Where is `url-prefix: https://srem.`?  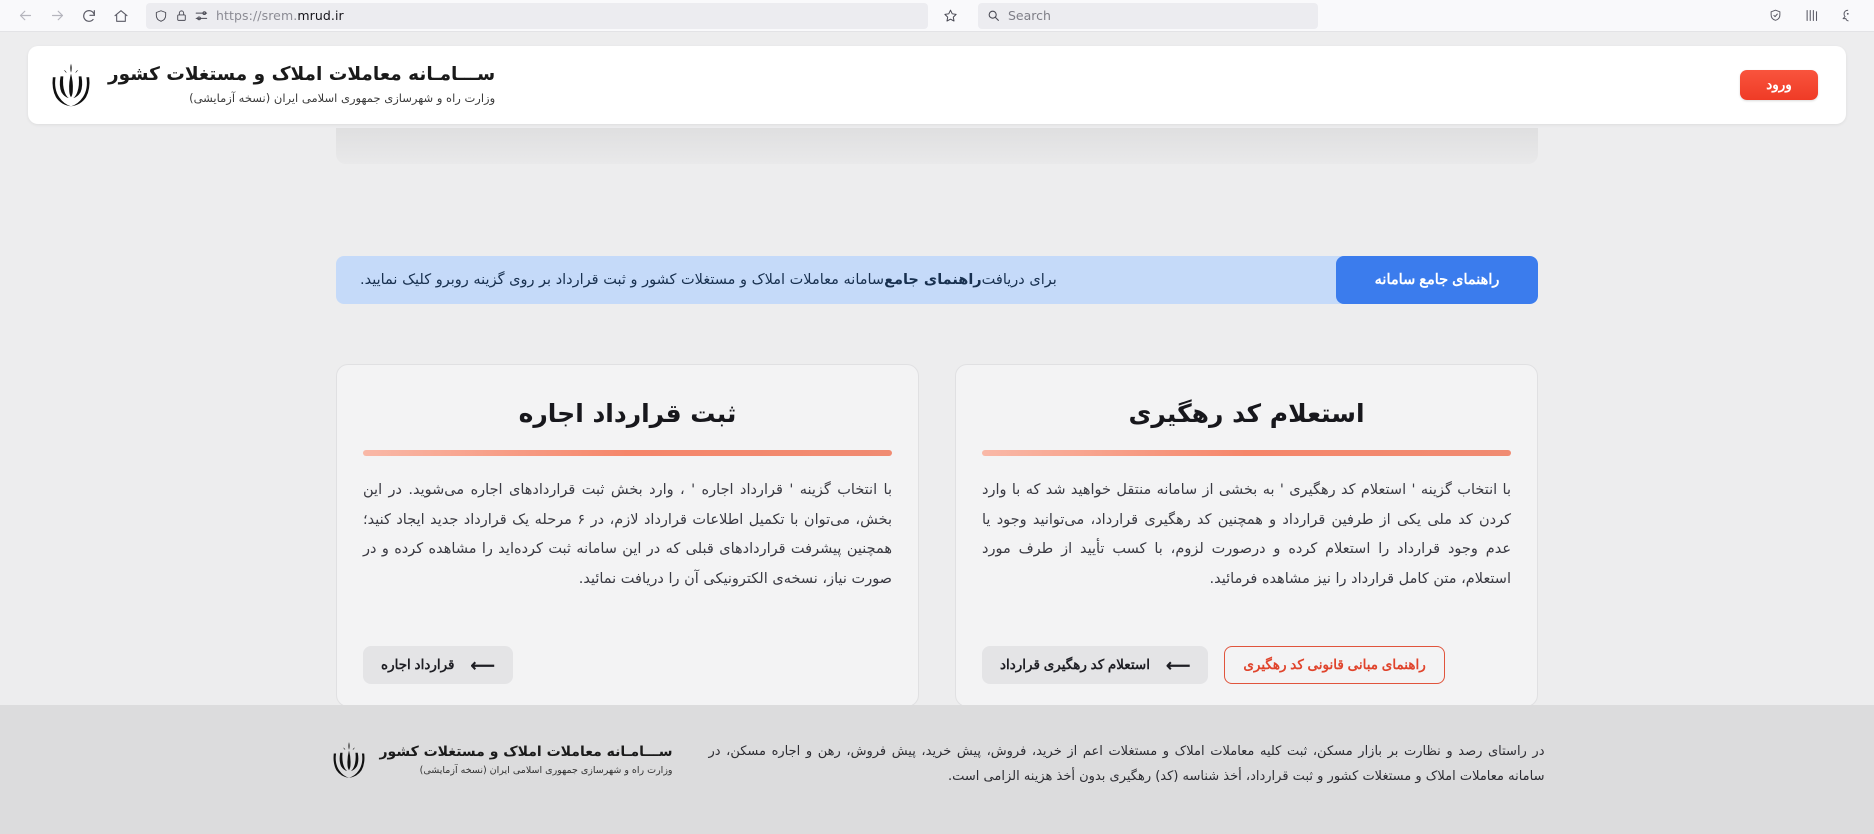 url-prefix: https://srem. is located at coordinates (257, 15).